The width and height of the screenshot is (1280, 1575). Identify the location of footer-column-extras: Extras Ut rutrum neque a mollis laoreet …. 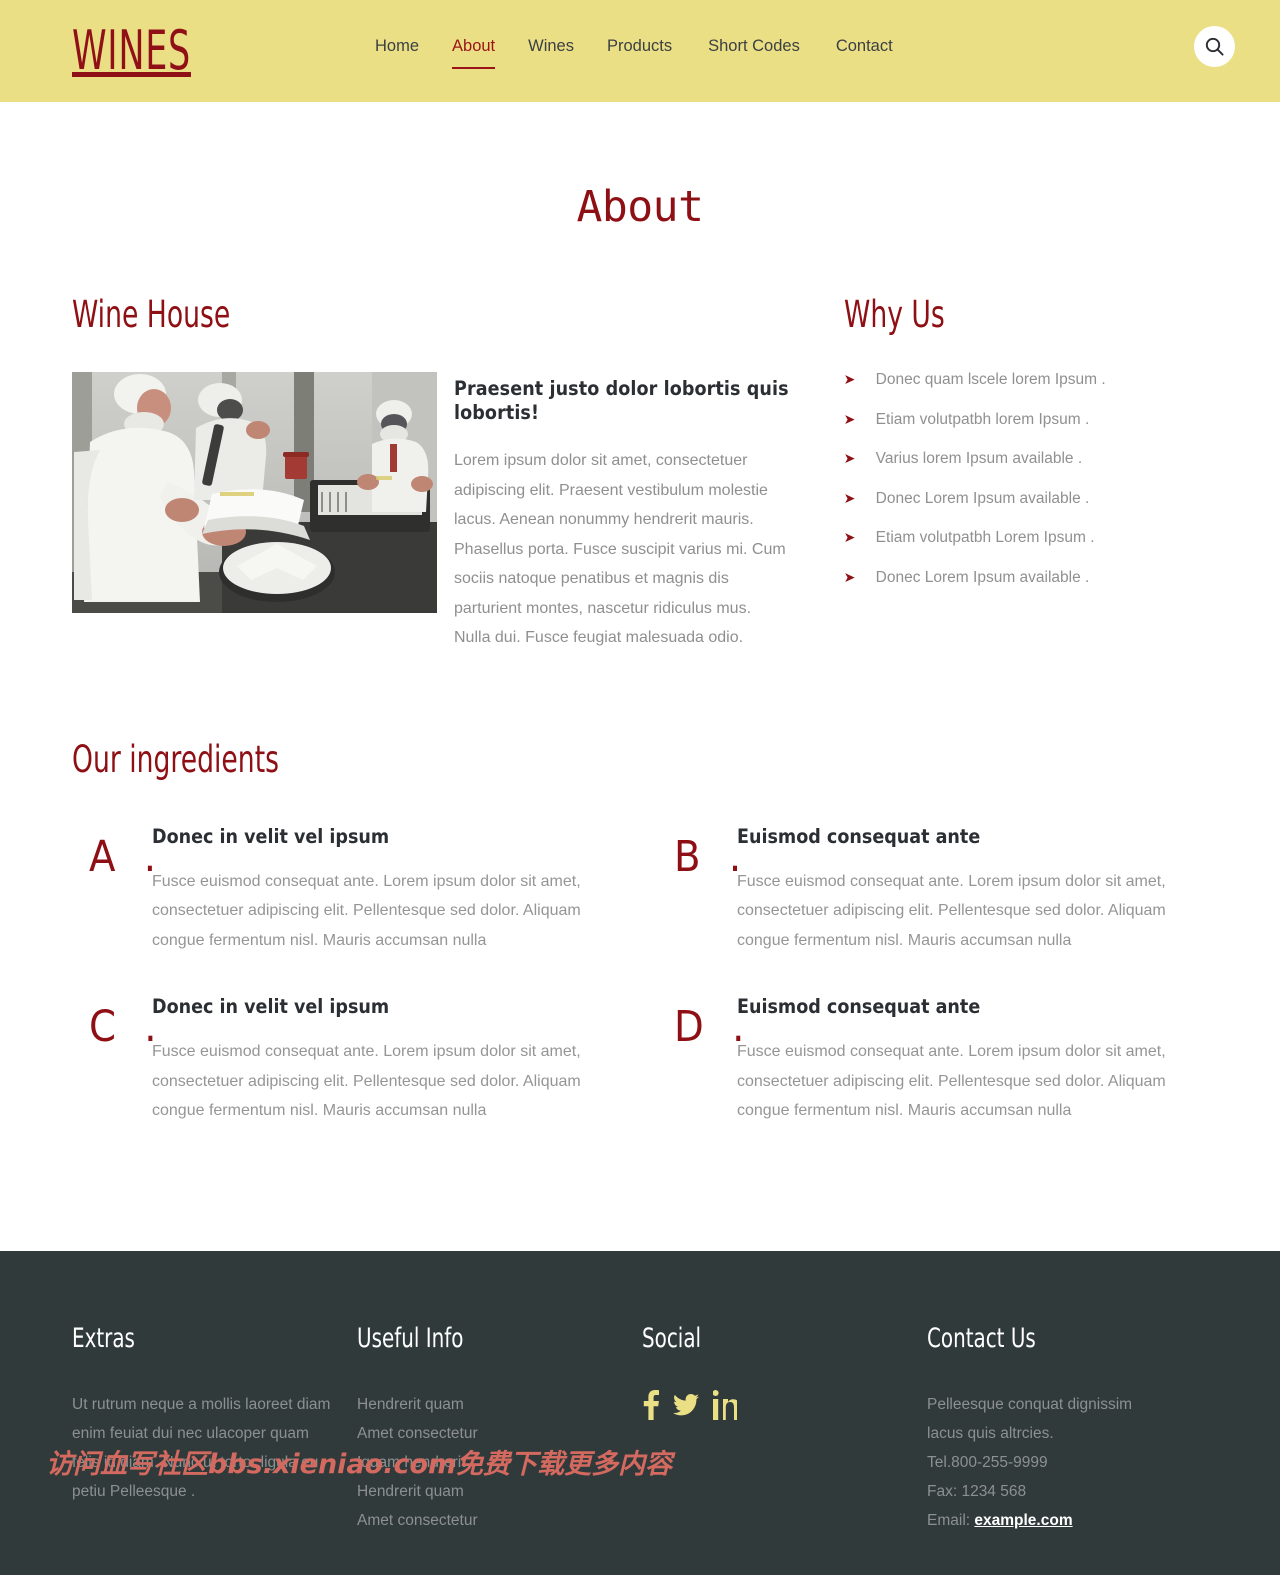
(214, 1429).